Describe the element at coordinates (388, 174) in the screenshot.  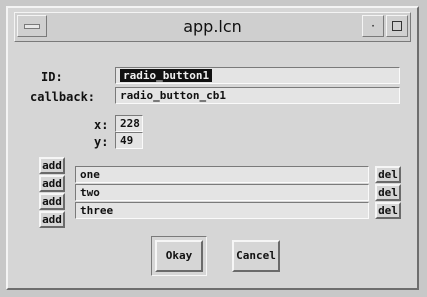
I see `del-button-1: del` at that location.